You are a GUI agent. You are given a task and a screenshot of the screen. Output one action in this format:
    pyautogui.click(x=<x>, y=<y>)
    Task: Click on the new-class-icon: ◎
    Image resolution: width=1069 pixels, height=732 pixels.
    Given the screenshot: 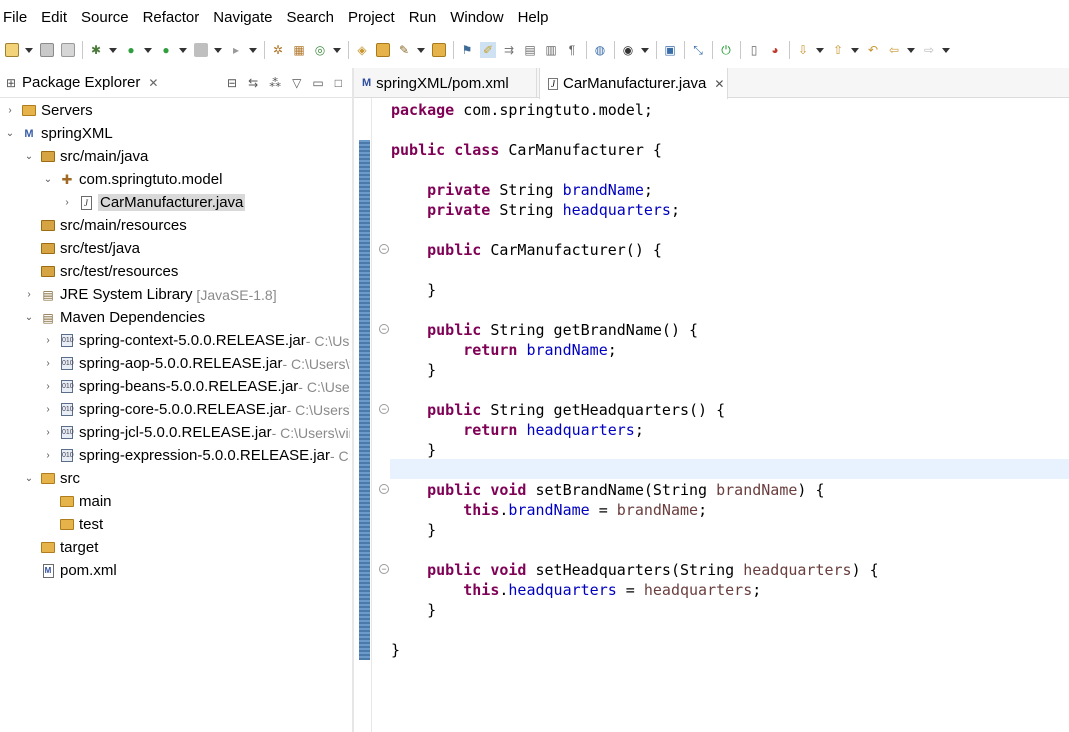 What is the action you would take?
    pyautogui.click(x=320, y=50)
    